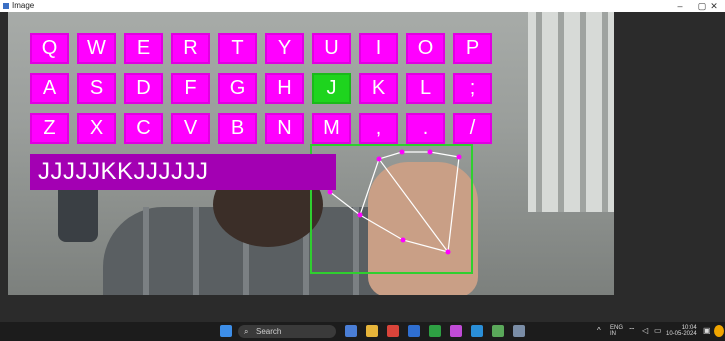 The height and width of the screenshot is (341, 725). Describe the element at coordinates (246, 331) in the screenshot. I see `search-icon: ⌕` at that location.